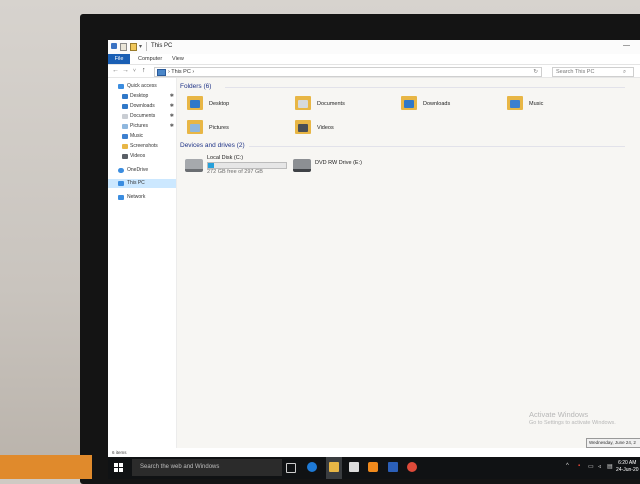 The height and width of the screenshot is (484, 640). I want to click on tray-volume-icon: ◃, so click(599, 466).